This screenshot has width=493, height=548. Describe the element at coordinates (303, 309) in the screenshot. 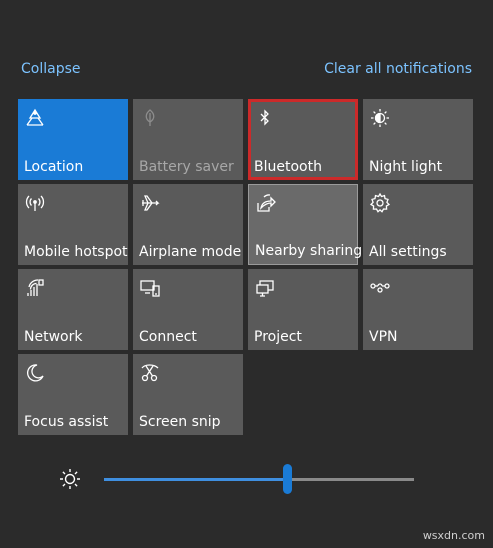

I see `tile-project: Project` at that location.